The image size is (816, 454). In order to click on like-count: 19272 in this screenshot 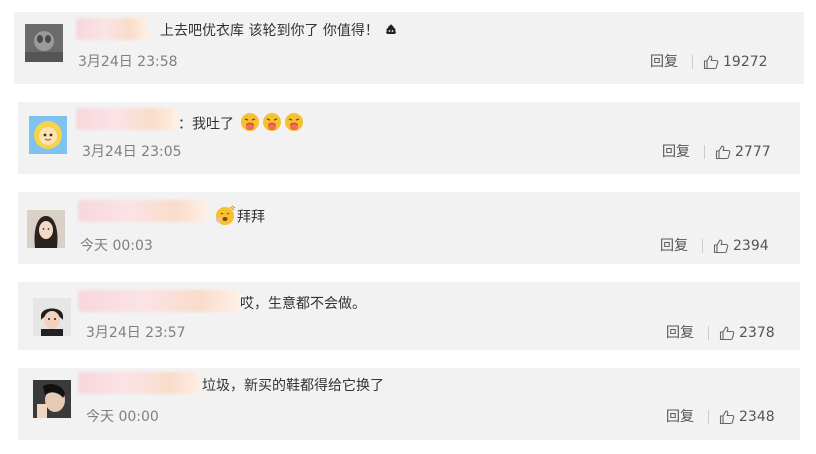, I will do `click(745, 62)`.